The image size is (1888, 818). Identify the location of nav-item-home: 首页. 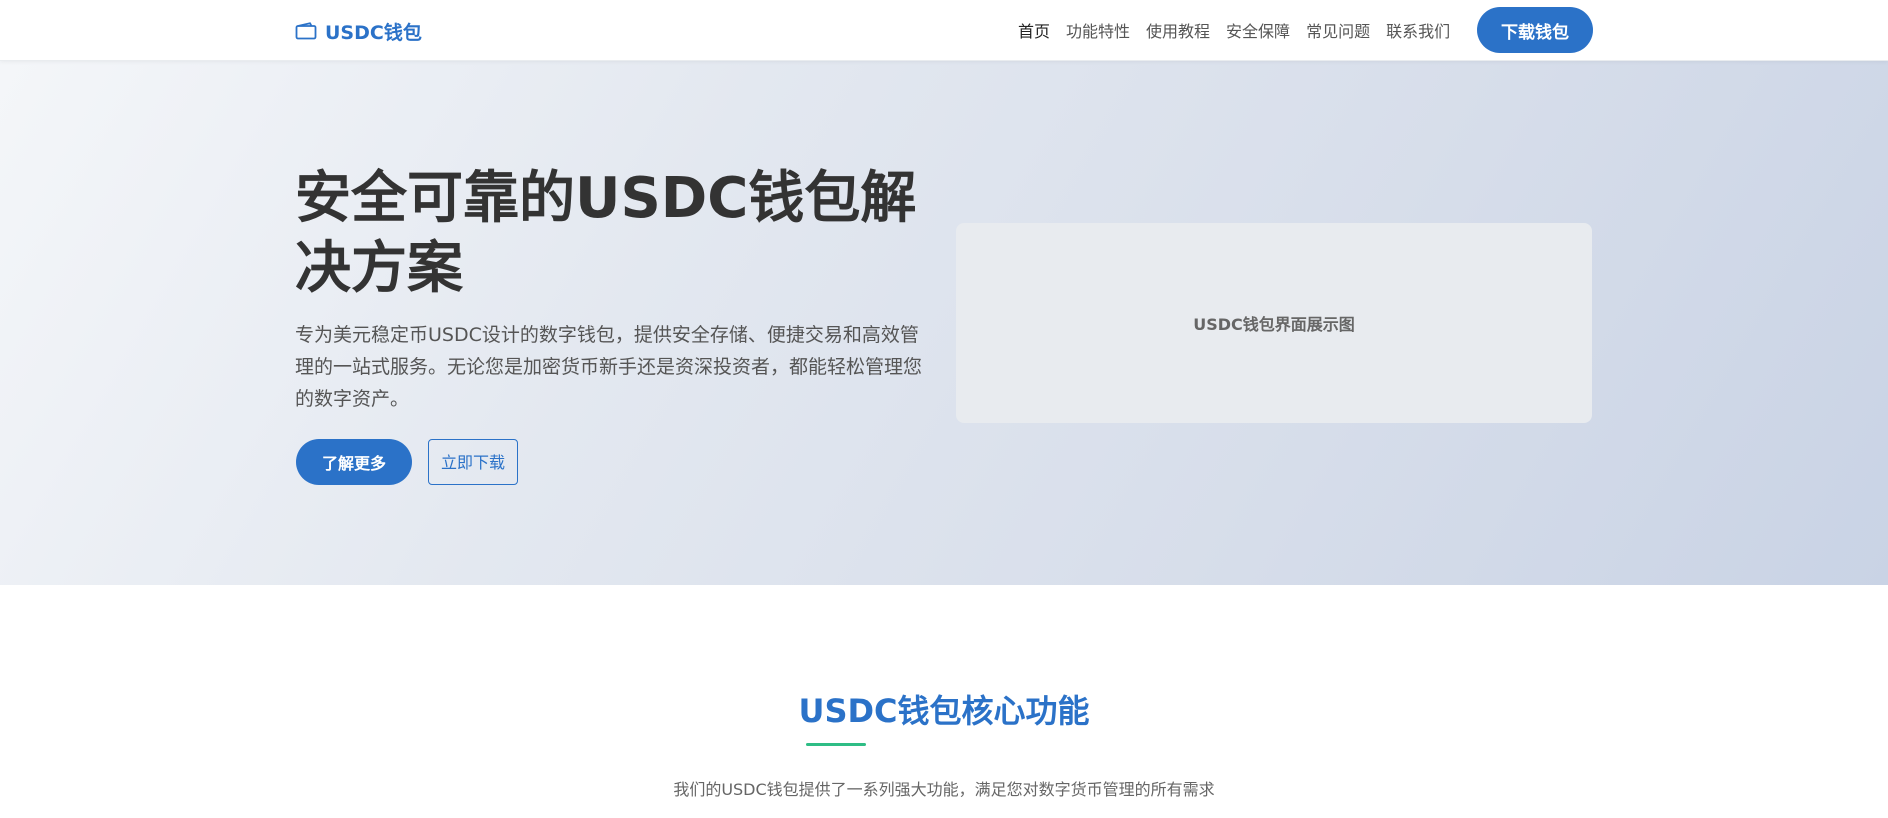
(1034, 30).